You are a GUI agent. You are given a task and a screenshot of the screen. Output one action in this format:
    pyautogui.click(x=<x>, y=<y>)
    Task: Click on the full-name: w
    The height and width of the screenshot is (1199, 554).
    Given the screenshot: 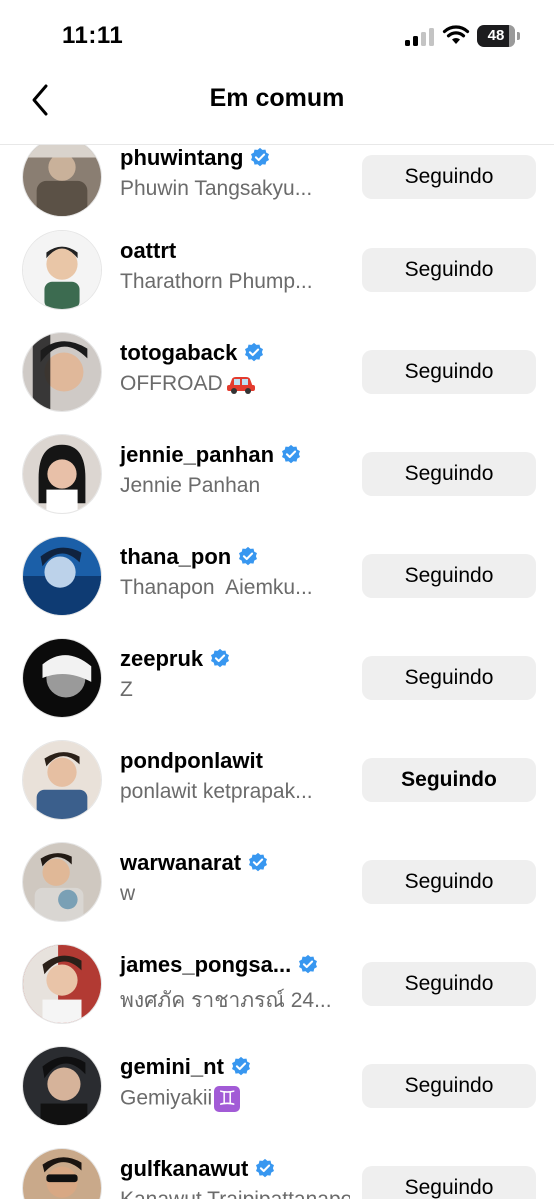 What is the action you would take?
    pyautogui.click(x=128, y=893)
    